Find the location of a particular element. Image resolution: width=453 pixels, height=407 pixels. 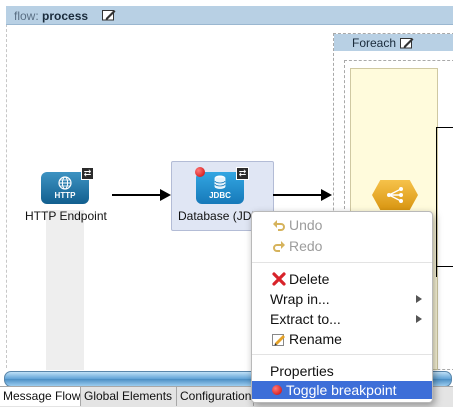

jdbc-icon-text: JDBC is located at coordinates (220, 195).